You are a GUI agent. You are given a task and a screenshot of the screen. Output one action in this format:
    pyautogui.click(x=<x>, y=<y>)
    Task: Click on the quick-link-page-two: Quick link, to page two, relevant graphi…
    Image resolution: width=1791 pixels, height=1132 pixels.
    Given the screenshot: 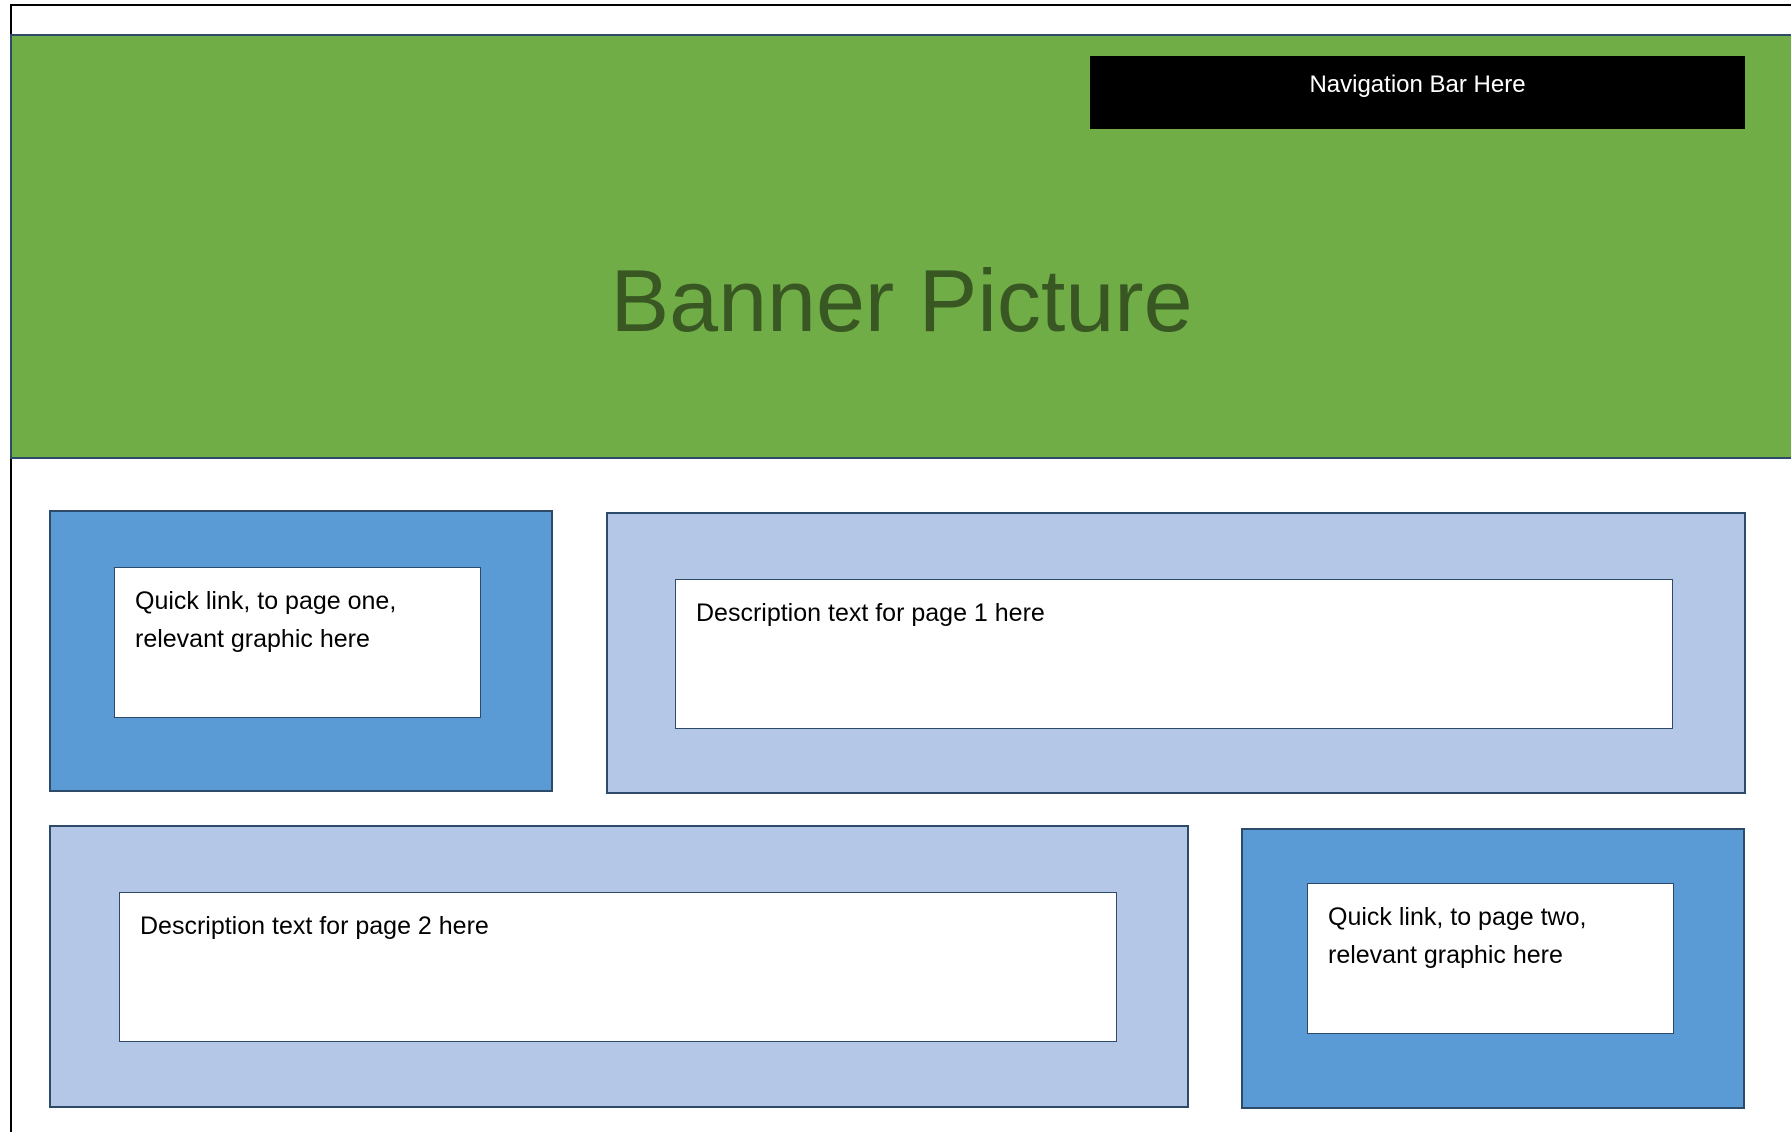 What is the action you would take?
    pyautogui.click(x=1490, y=958)
    